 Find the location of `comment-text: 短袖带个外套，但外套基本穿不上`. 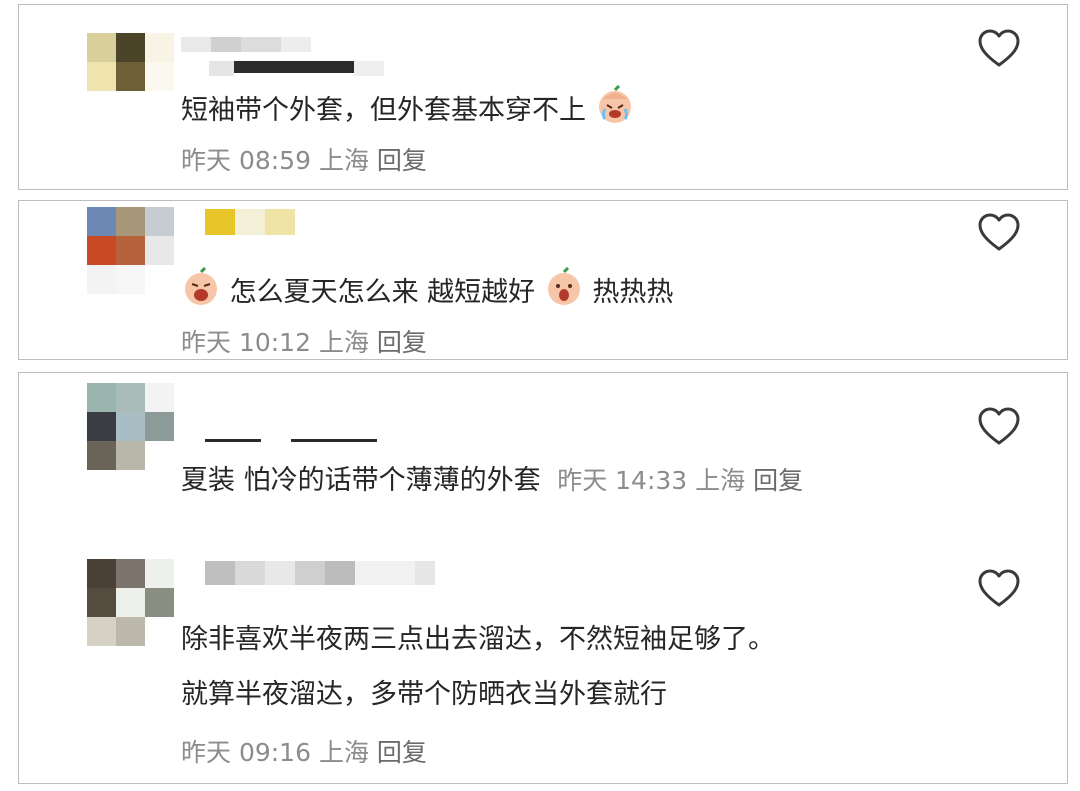

comment-text: 短袖带个外套，但外套基本穿不上 is located at coordinates (408, 106).